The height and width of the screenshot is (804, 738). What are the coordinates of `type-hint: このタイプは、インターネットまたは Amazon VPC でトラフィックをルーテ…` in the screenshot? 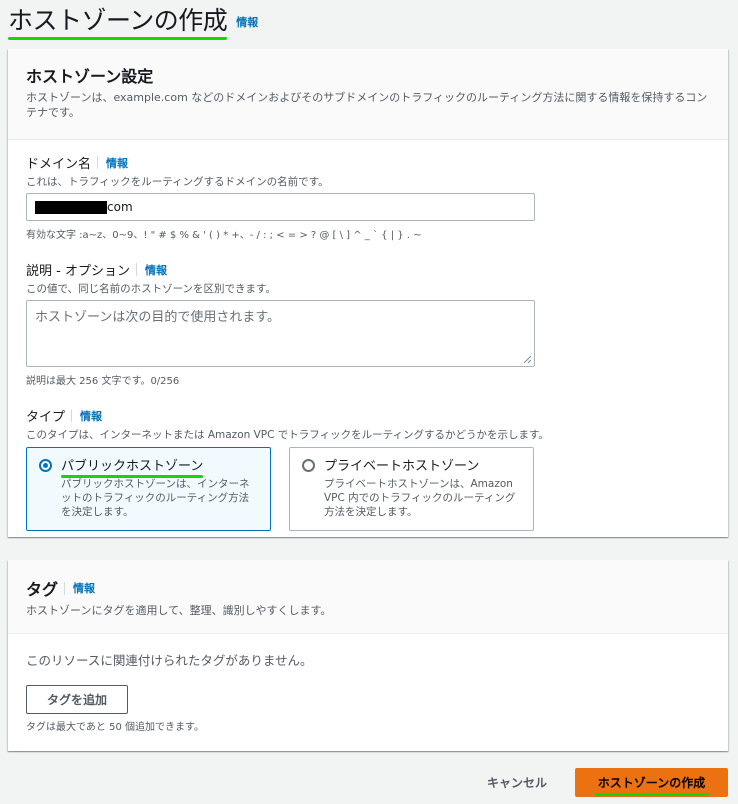 It's located at (287, 435).